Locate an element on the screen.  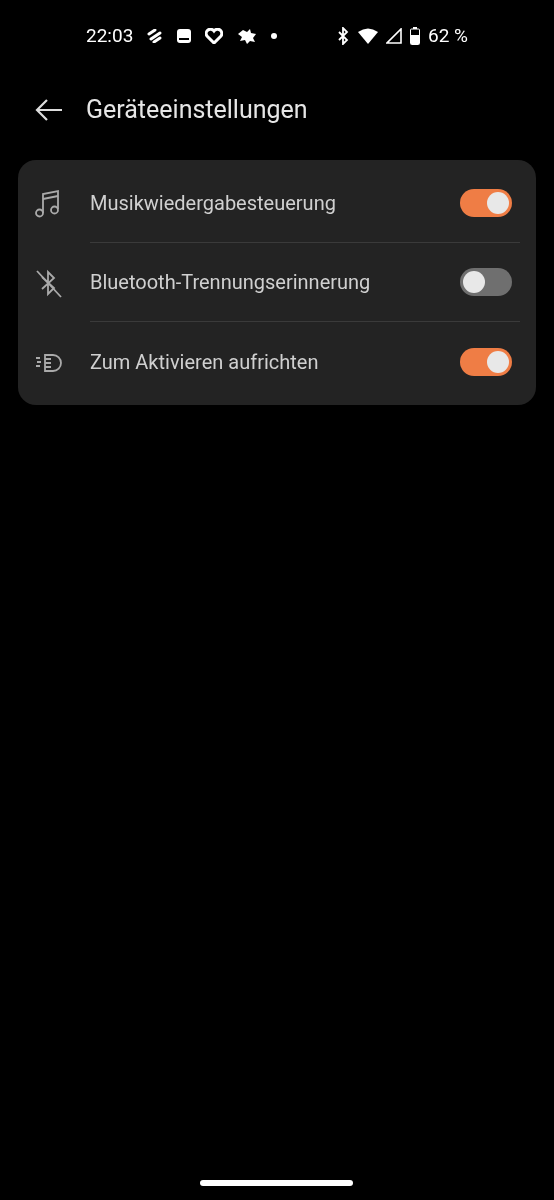
bluetooth-off-icon is located at coordinates (48, 282).